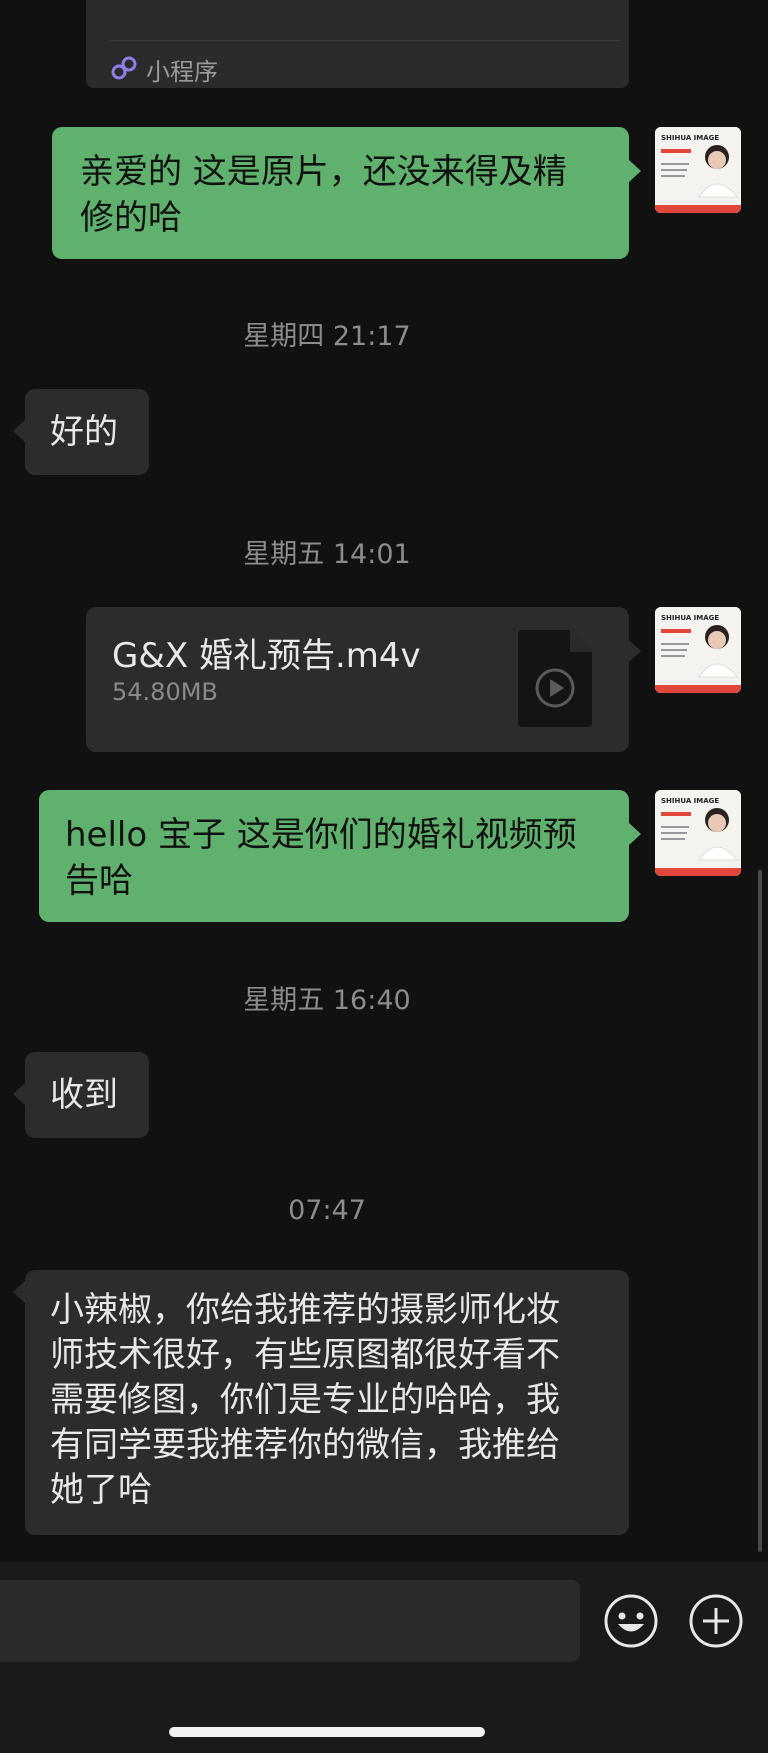 Image resolution: width=768 pixels, height=1753 pixels. What do you see at coordinates (327, 554) in the screenshot?
I see `timestamp: 星期五 14:01` at bounding box center [327, 554].